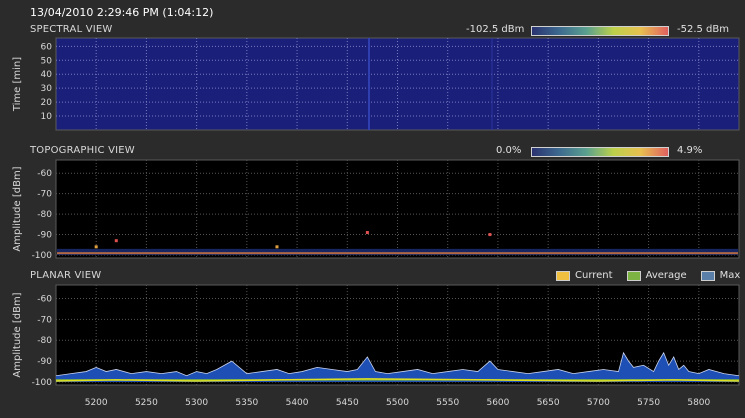 The width and height of the screenshot is (745, 418). What do you see at coordinates (17, 208) in the screenshot?
I see `topographic-ylabel: Amplitude [dBm]` at bounding box center [17, 208].